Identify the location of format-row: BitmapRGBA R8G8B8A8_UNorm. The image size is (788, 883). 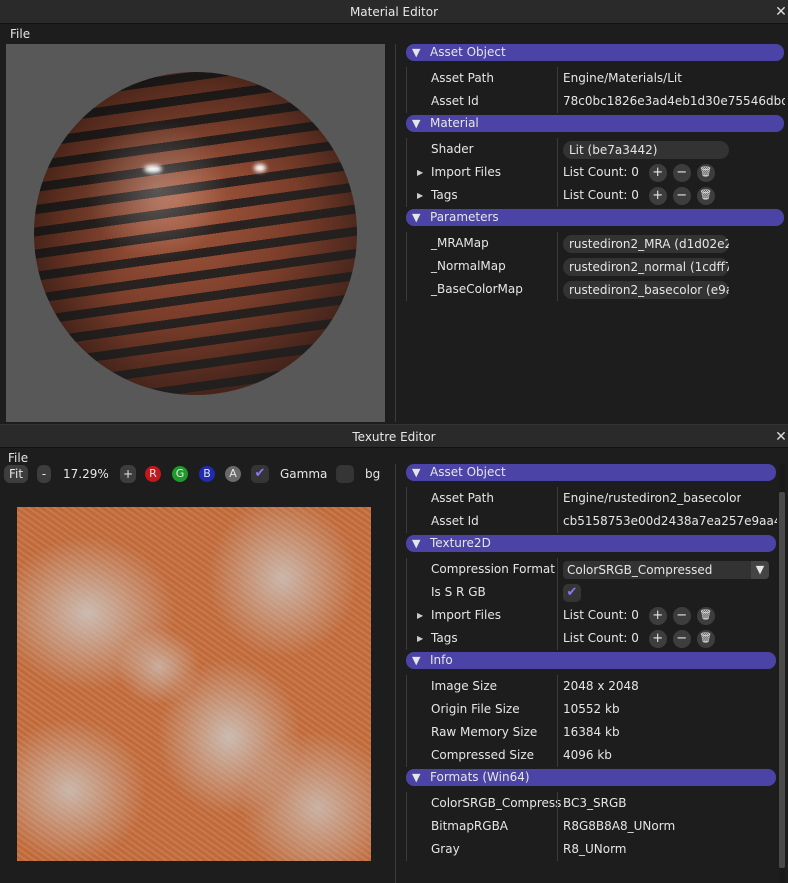
(591, 826).